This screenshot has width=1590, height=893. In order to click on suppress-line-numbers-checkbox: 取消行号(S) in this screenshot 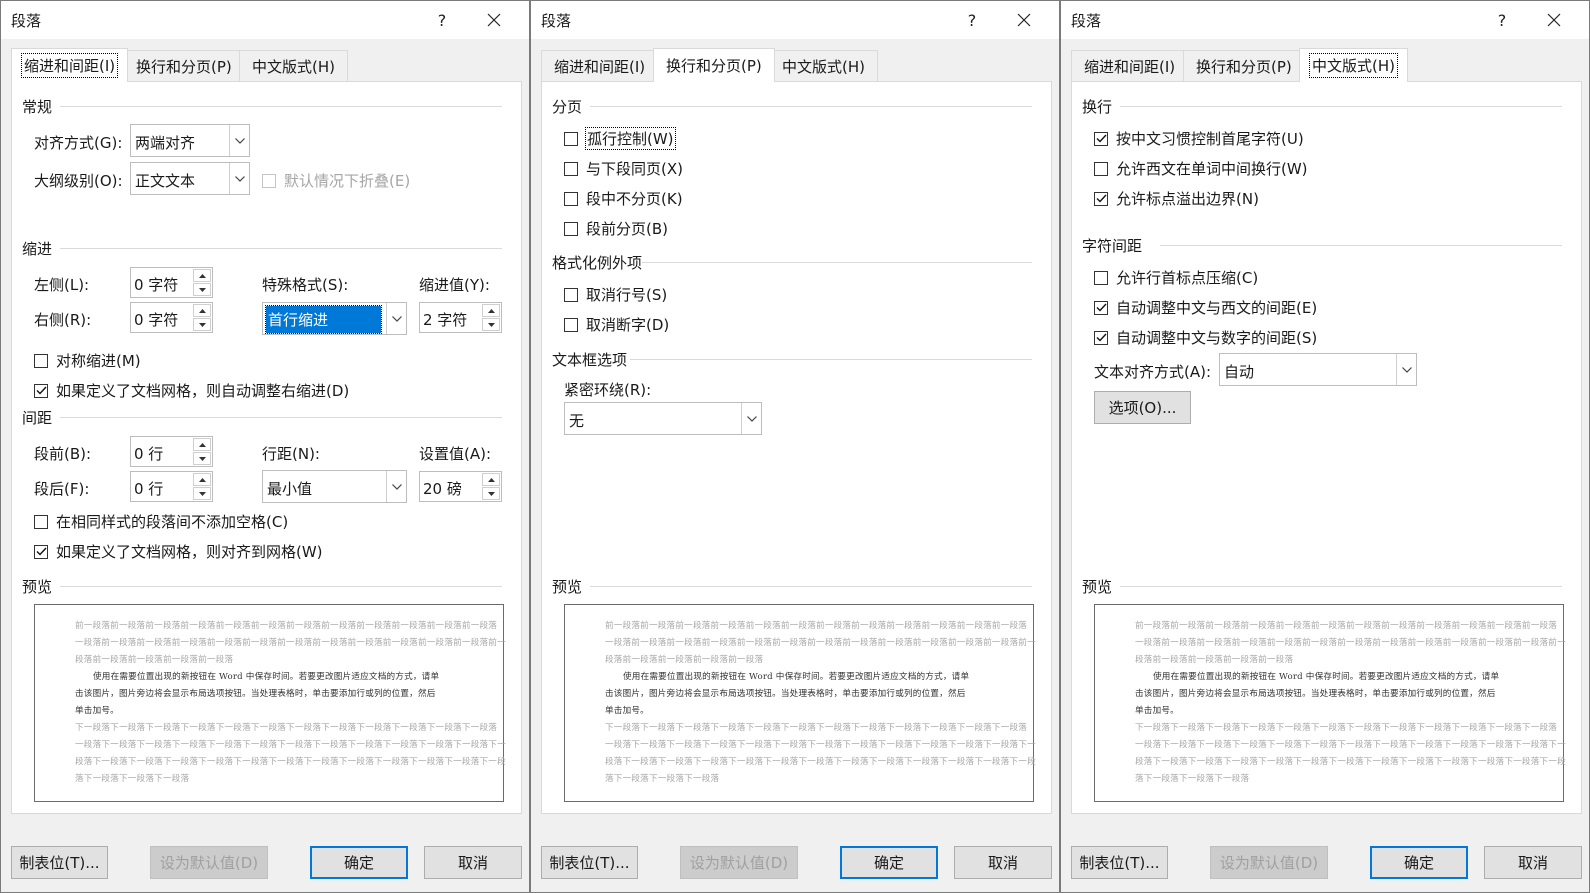, I will do `click(615, 294)`.